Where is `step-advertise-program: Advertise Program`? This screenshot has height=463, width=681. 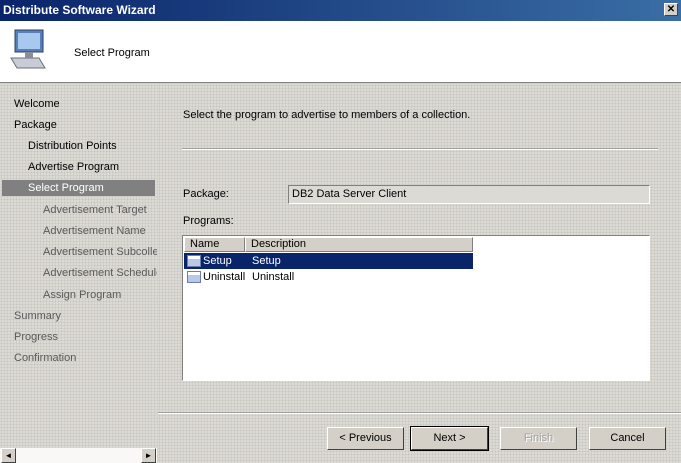
step-advertise-program: Advertise Program is located at coordinates (73, 167).